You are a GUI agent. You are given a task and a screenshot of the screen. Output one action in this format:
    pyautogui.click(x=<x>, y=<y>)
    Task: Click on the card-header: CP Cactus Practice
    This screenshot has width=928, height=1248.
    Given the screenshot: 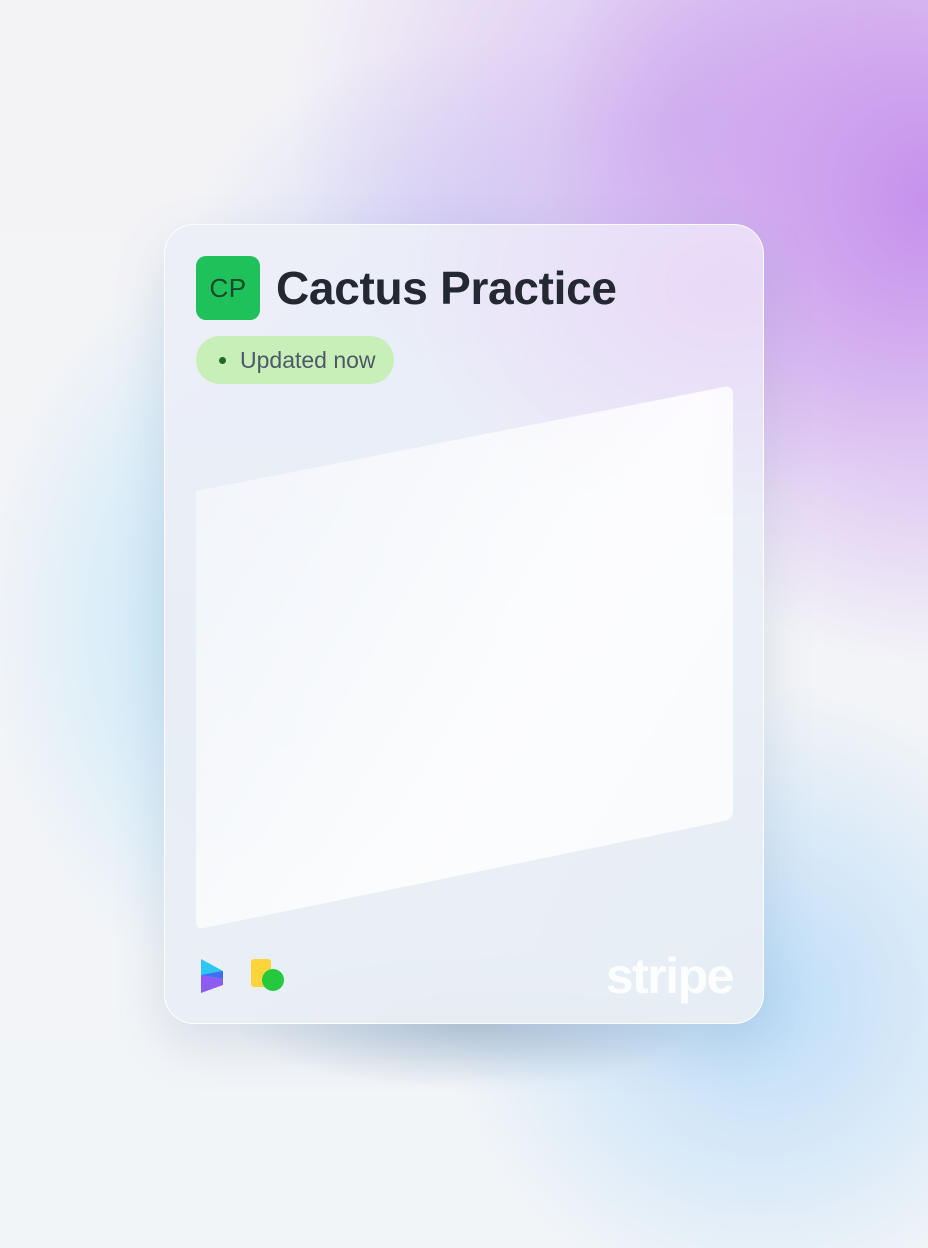 What is the action you would take?
    pyautogui.click(x=406, y=288)
    